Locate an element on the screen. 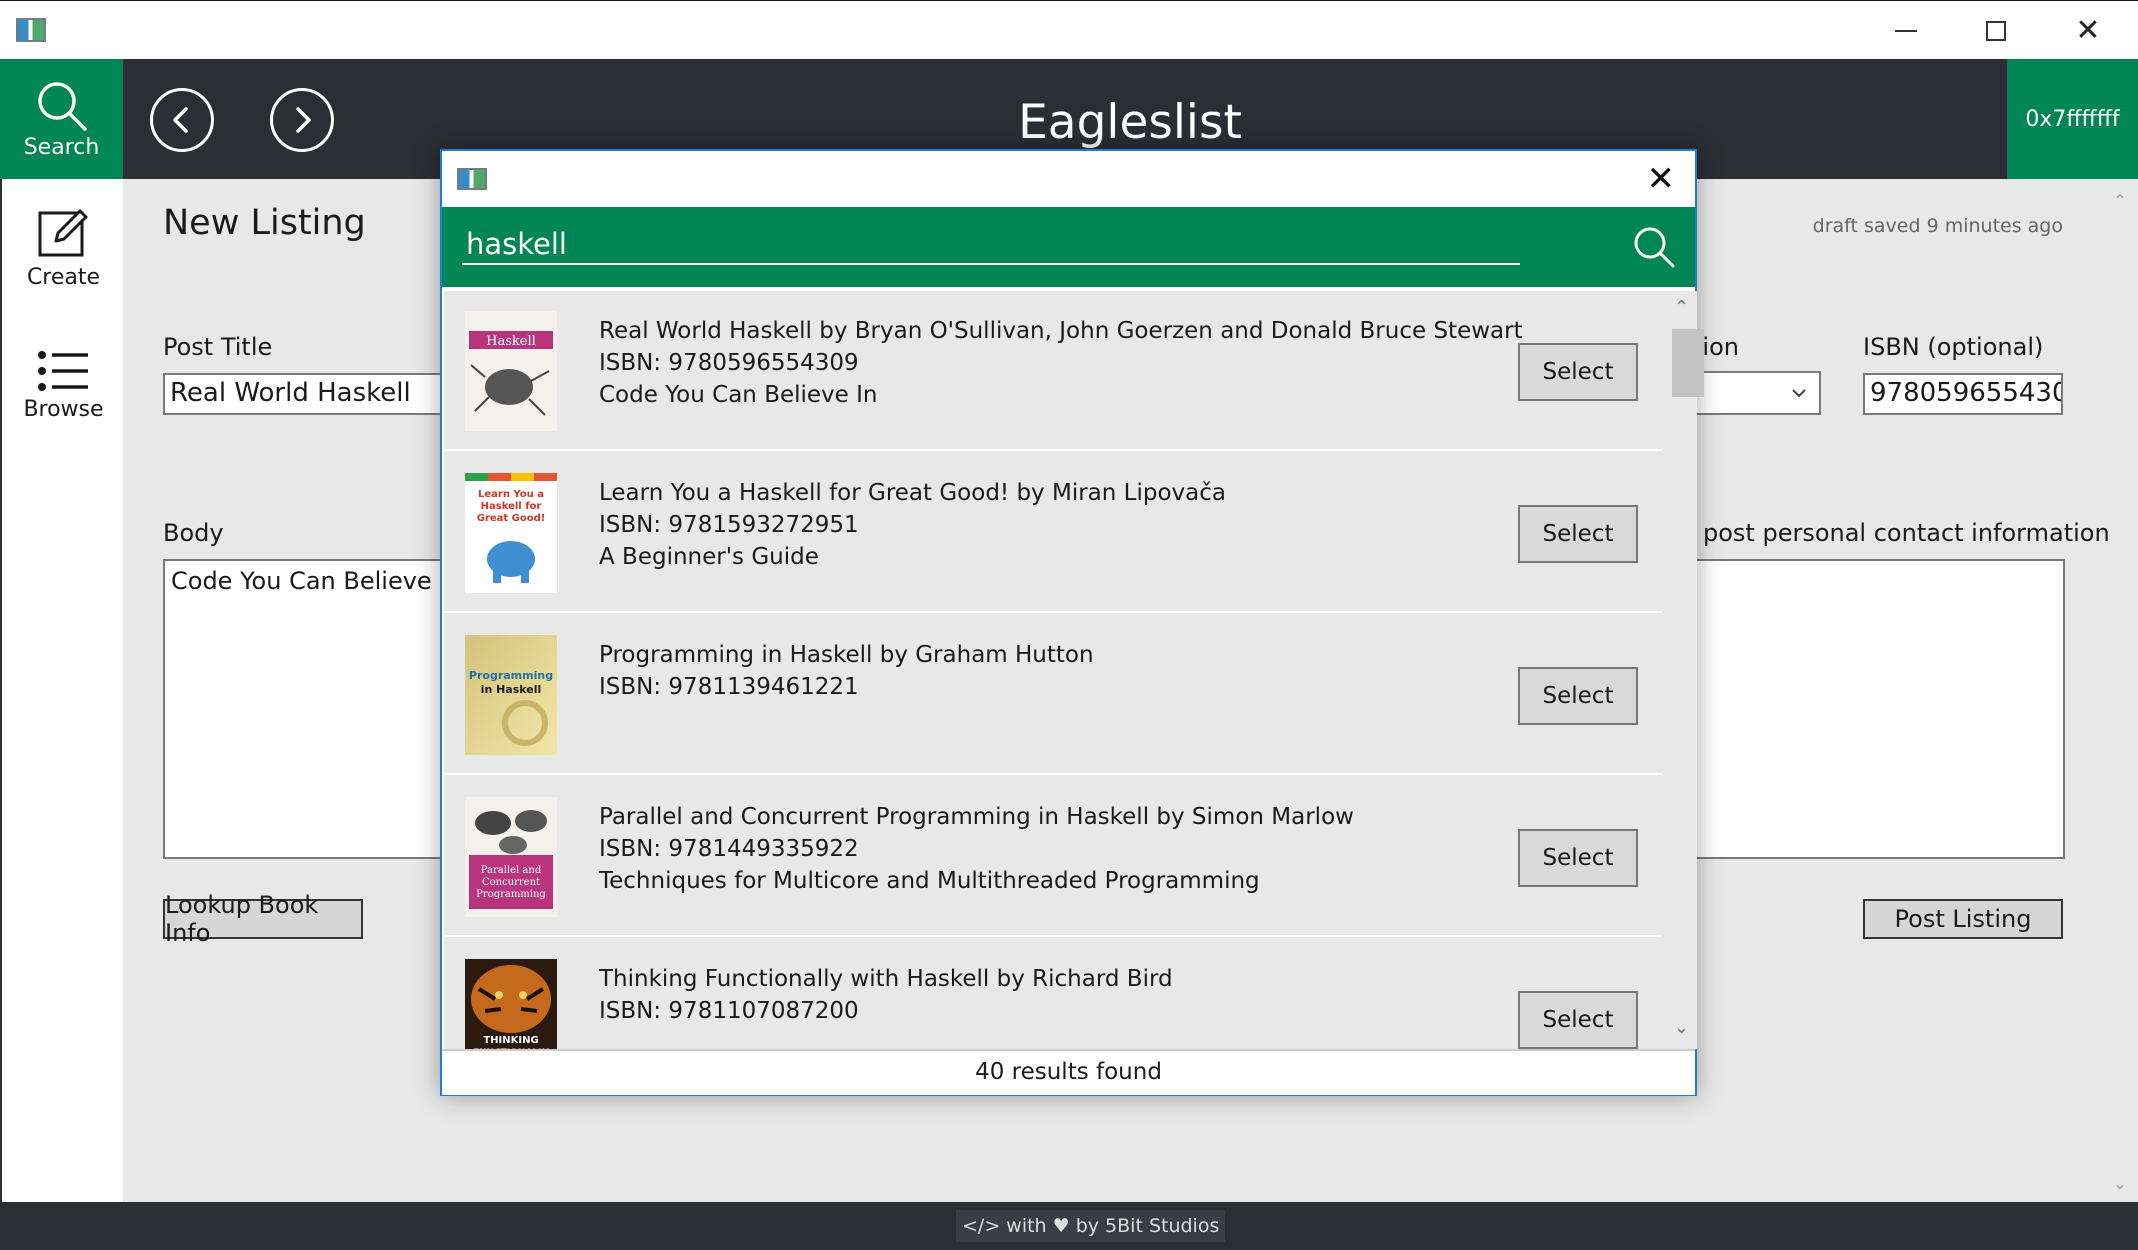  contact-warning: post personal contact information is located at coordinates (1906, 533).